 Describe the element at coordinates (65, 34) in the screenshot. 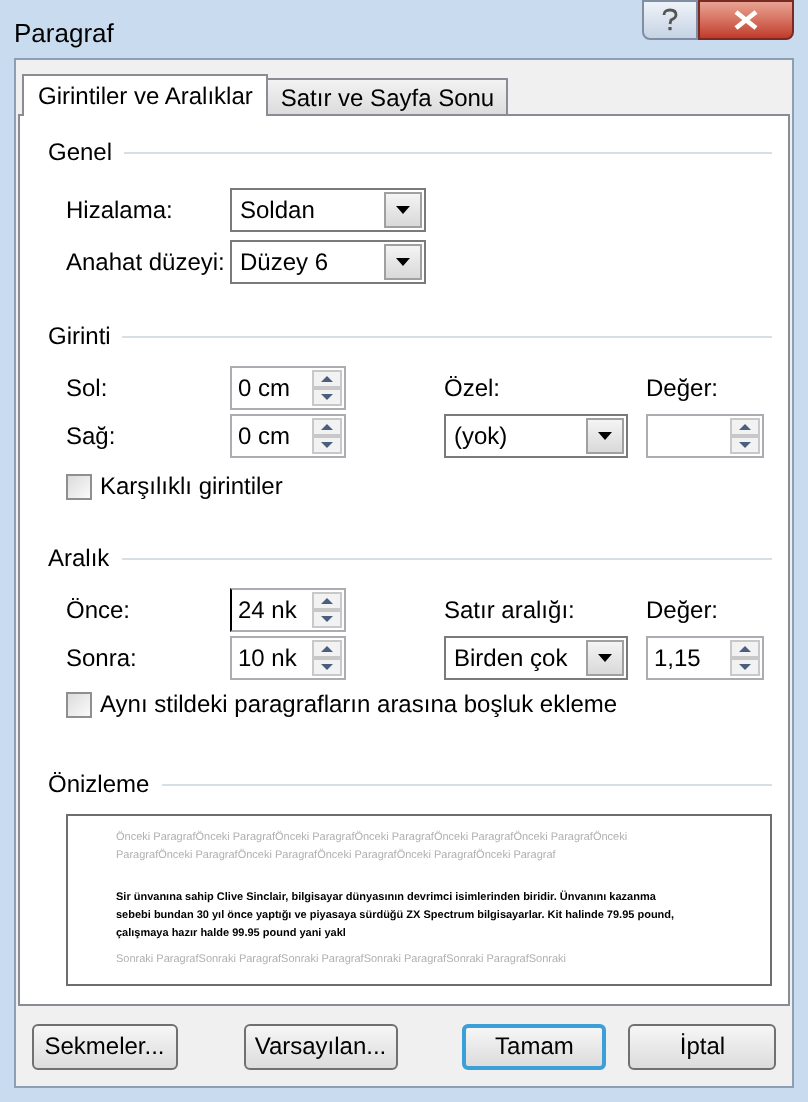

I see `window-title: Paragraf` at that location.